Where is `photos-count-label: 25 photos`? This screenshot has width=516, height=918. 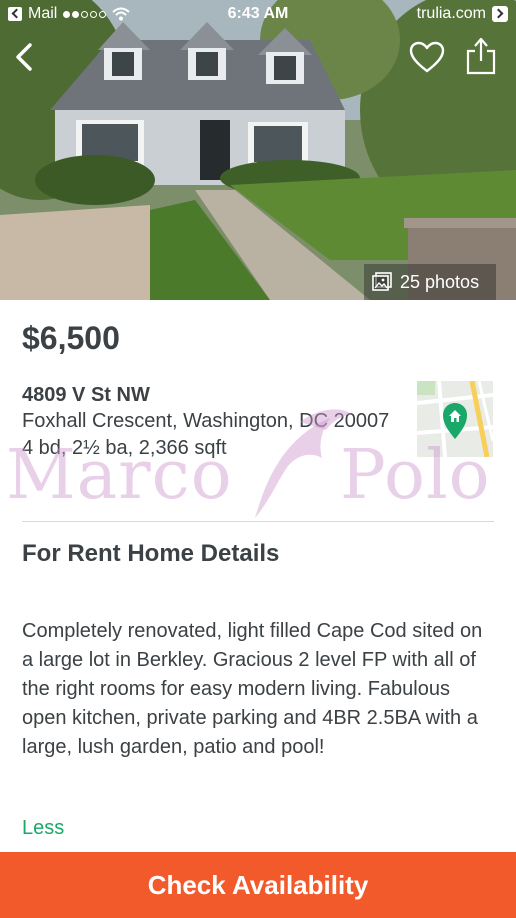 photos-count-label: 25 photos is located at coordinates (440, 281).